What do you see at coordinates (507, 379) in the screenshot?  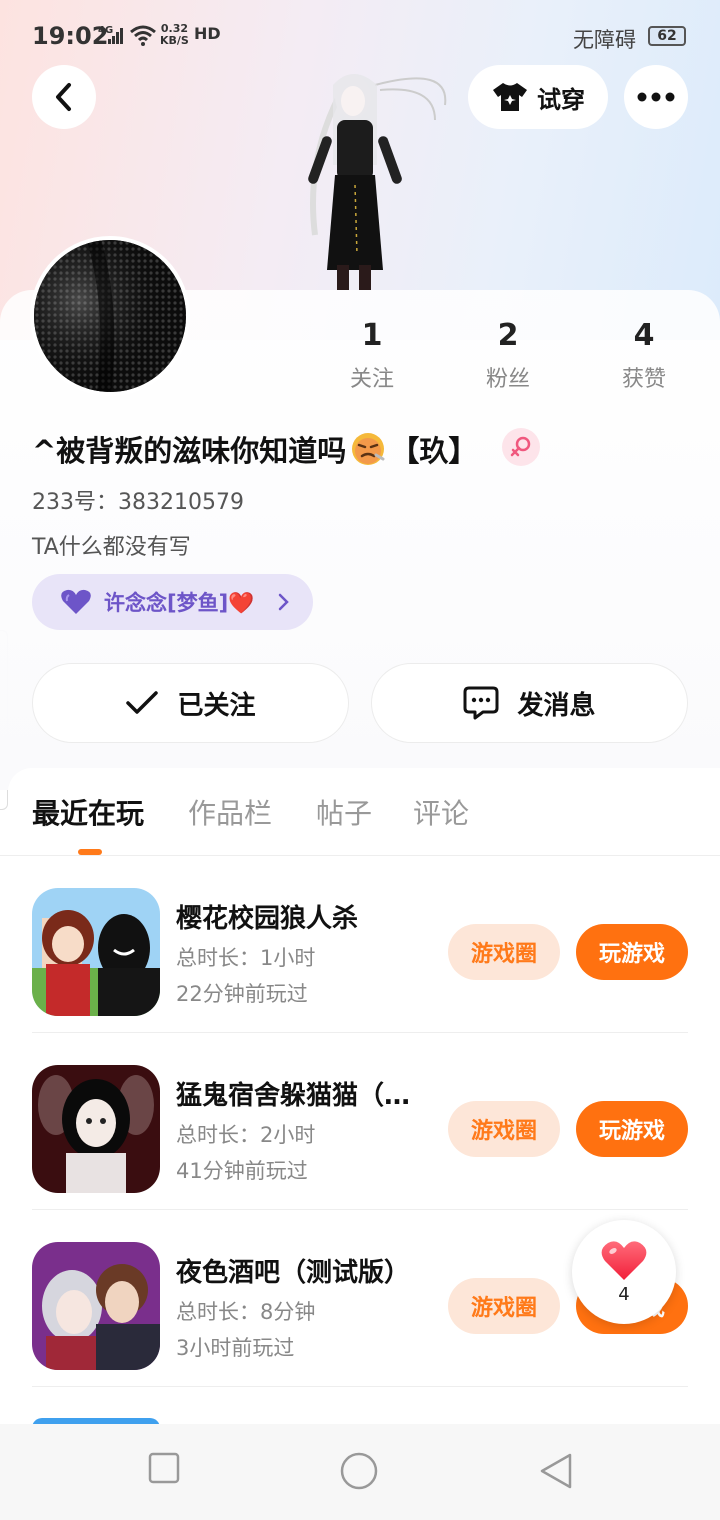 I see `stat-label: 粉丝` at bounding box center [507, 379].